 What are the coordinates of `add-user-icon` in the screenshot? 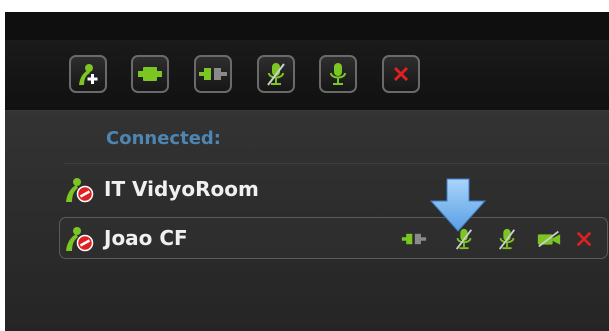 It's located at (88, 74).